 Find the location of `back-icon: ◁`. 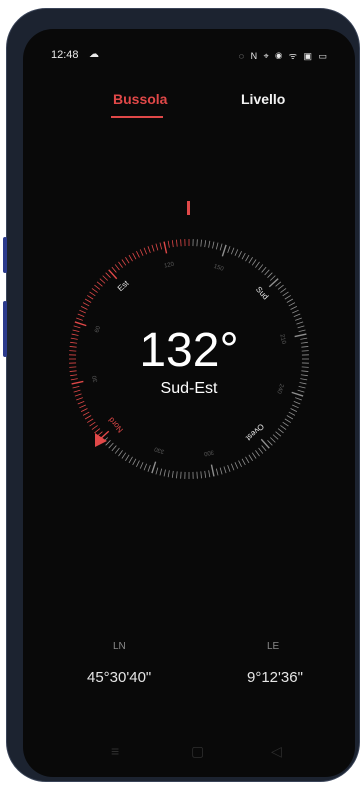

back-icon: ◁ is located at coordinates (276, 751).